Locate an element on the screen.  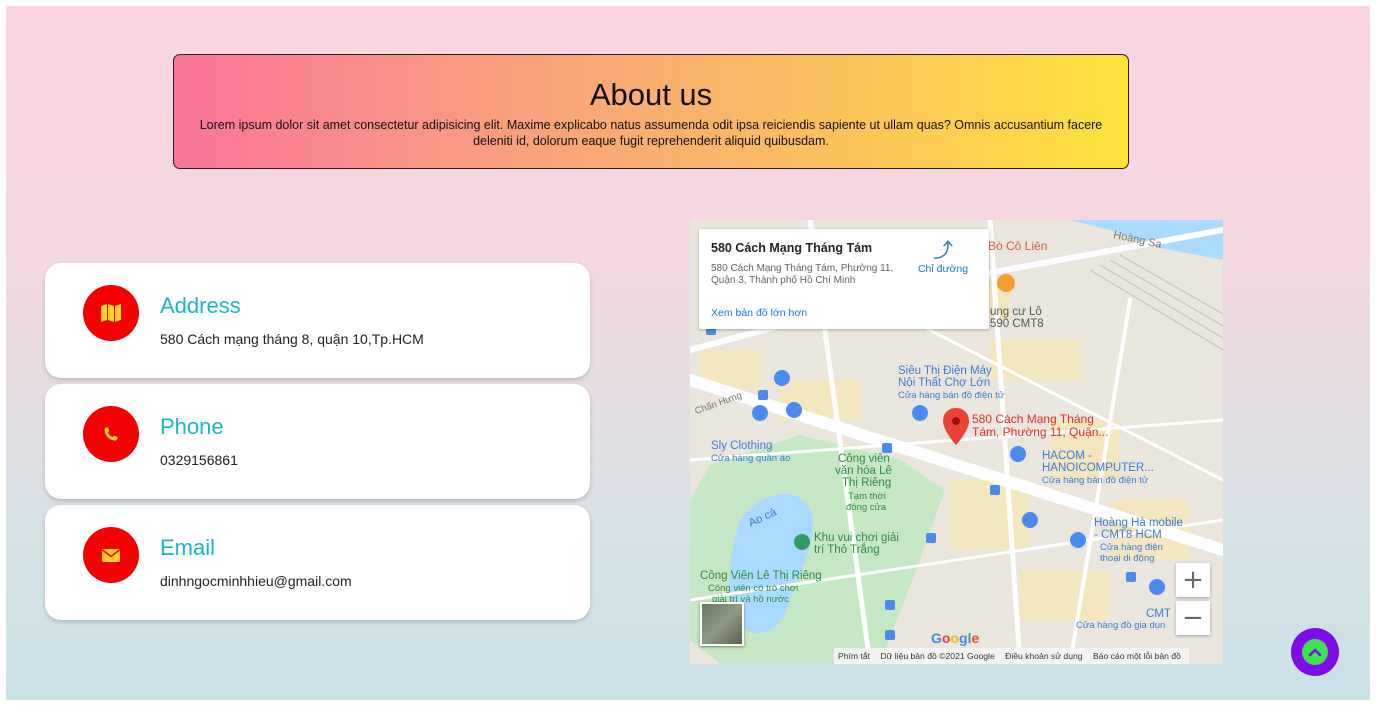
map-label-sieu-thi-sub: Cửa hàng bán đồ điện tử is located at coordinates (951, 395).